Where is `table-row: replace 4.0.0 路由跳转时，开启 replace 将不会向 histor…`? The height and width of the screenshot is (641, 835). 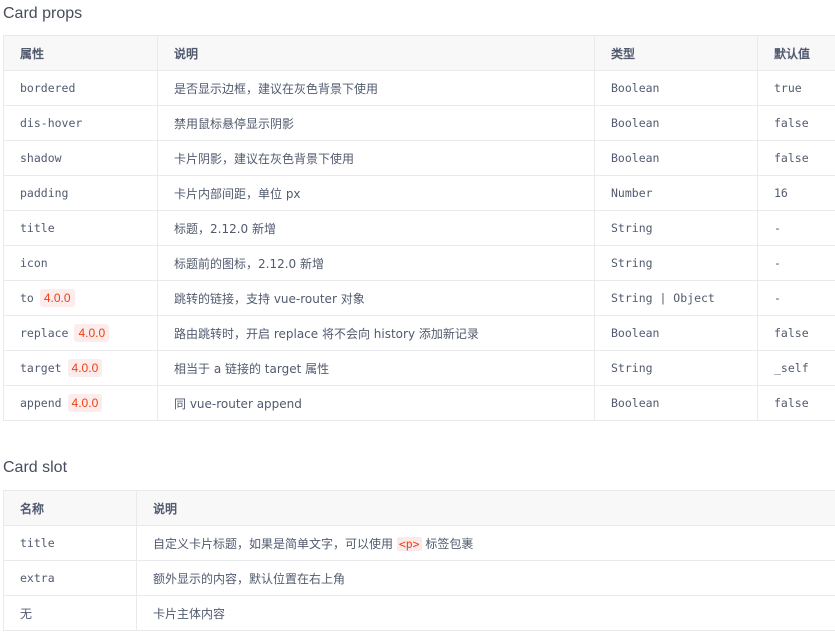
table-row: replace 4.0.0 路由跳转时，开启 replace 将不会向 histor… is located at coordinates (419, 333).